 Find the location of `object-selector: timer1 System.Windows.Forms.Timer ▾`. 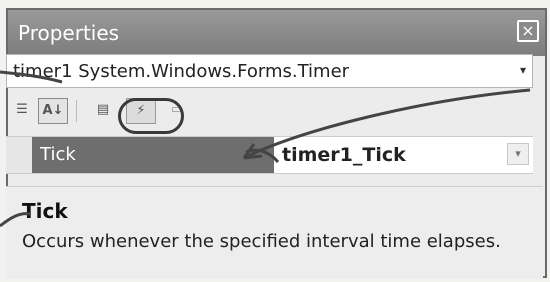

object-selector: timer1 System.Windows.Forms.Timer ▾ is located at coordinates (269, 71).